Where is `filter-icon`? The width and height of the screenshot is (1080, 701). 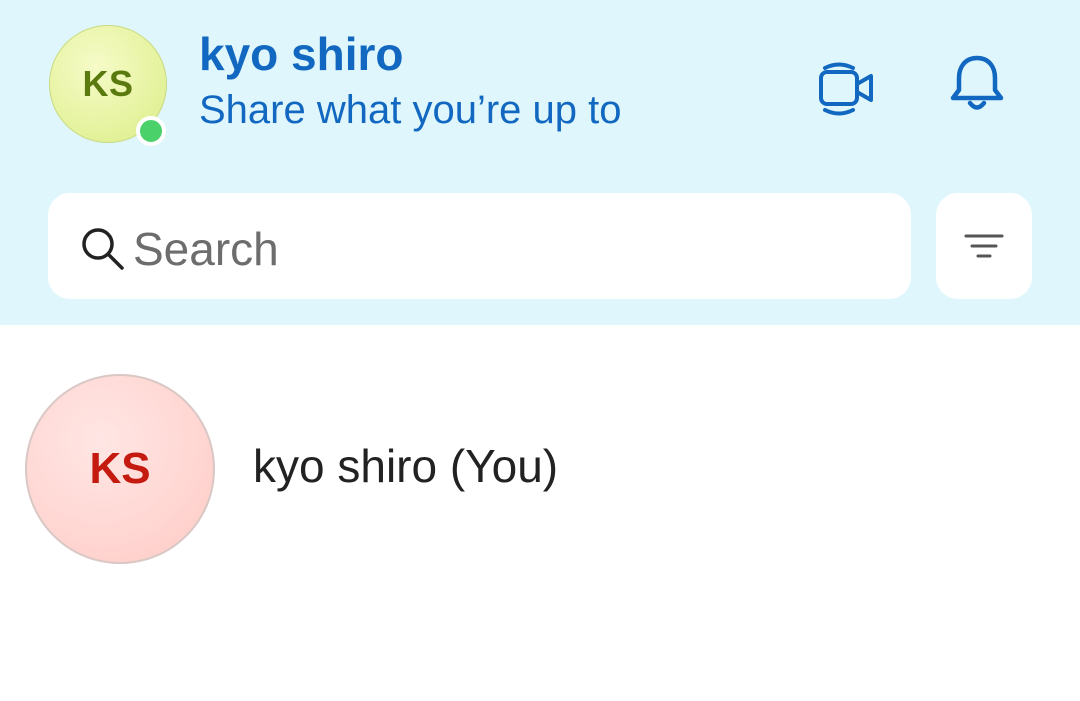
filter-icon is located at coordinates (984, 246).